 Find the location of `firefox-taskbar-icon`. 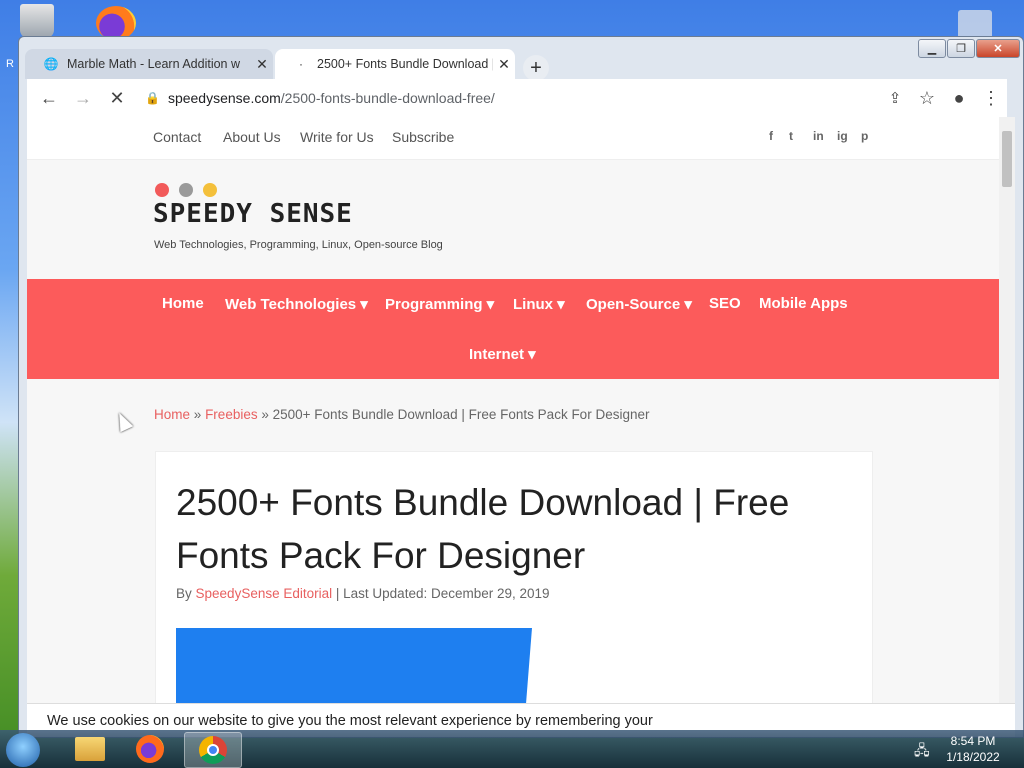

firefox-taskbar-icon is located at coordinates (150, 749).